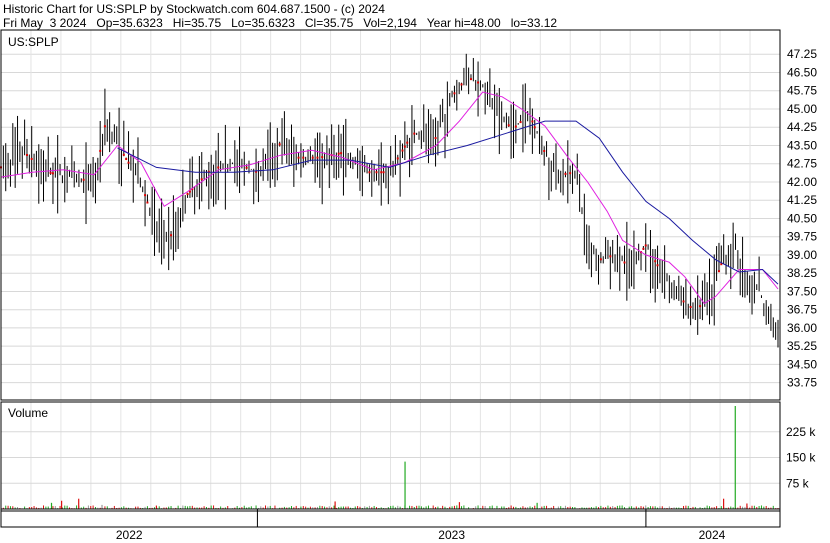 The height and width of the screenshot is (543, 830). What do you see at coordinates (802, 218) in the screenshot?
I see `price-tick-label: 40.50` at bounding box center [802, 218].